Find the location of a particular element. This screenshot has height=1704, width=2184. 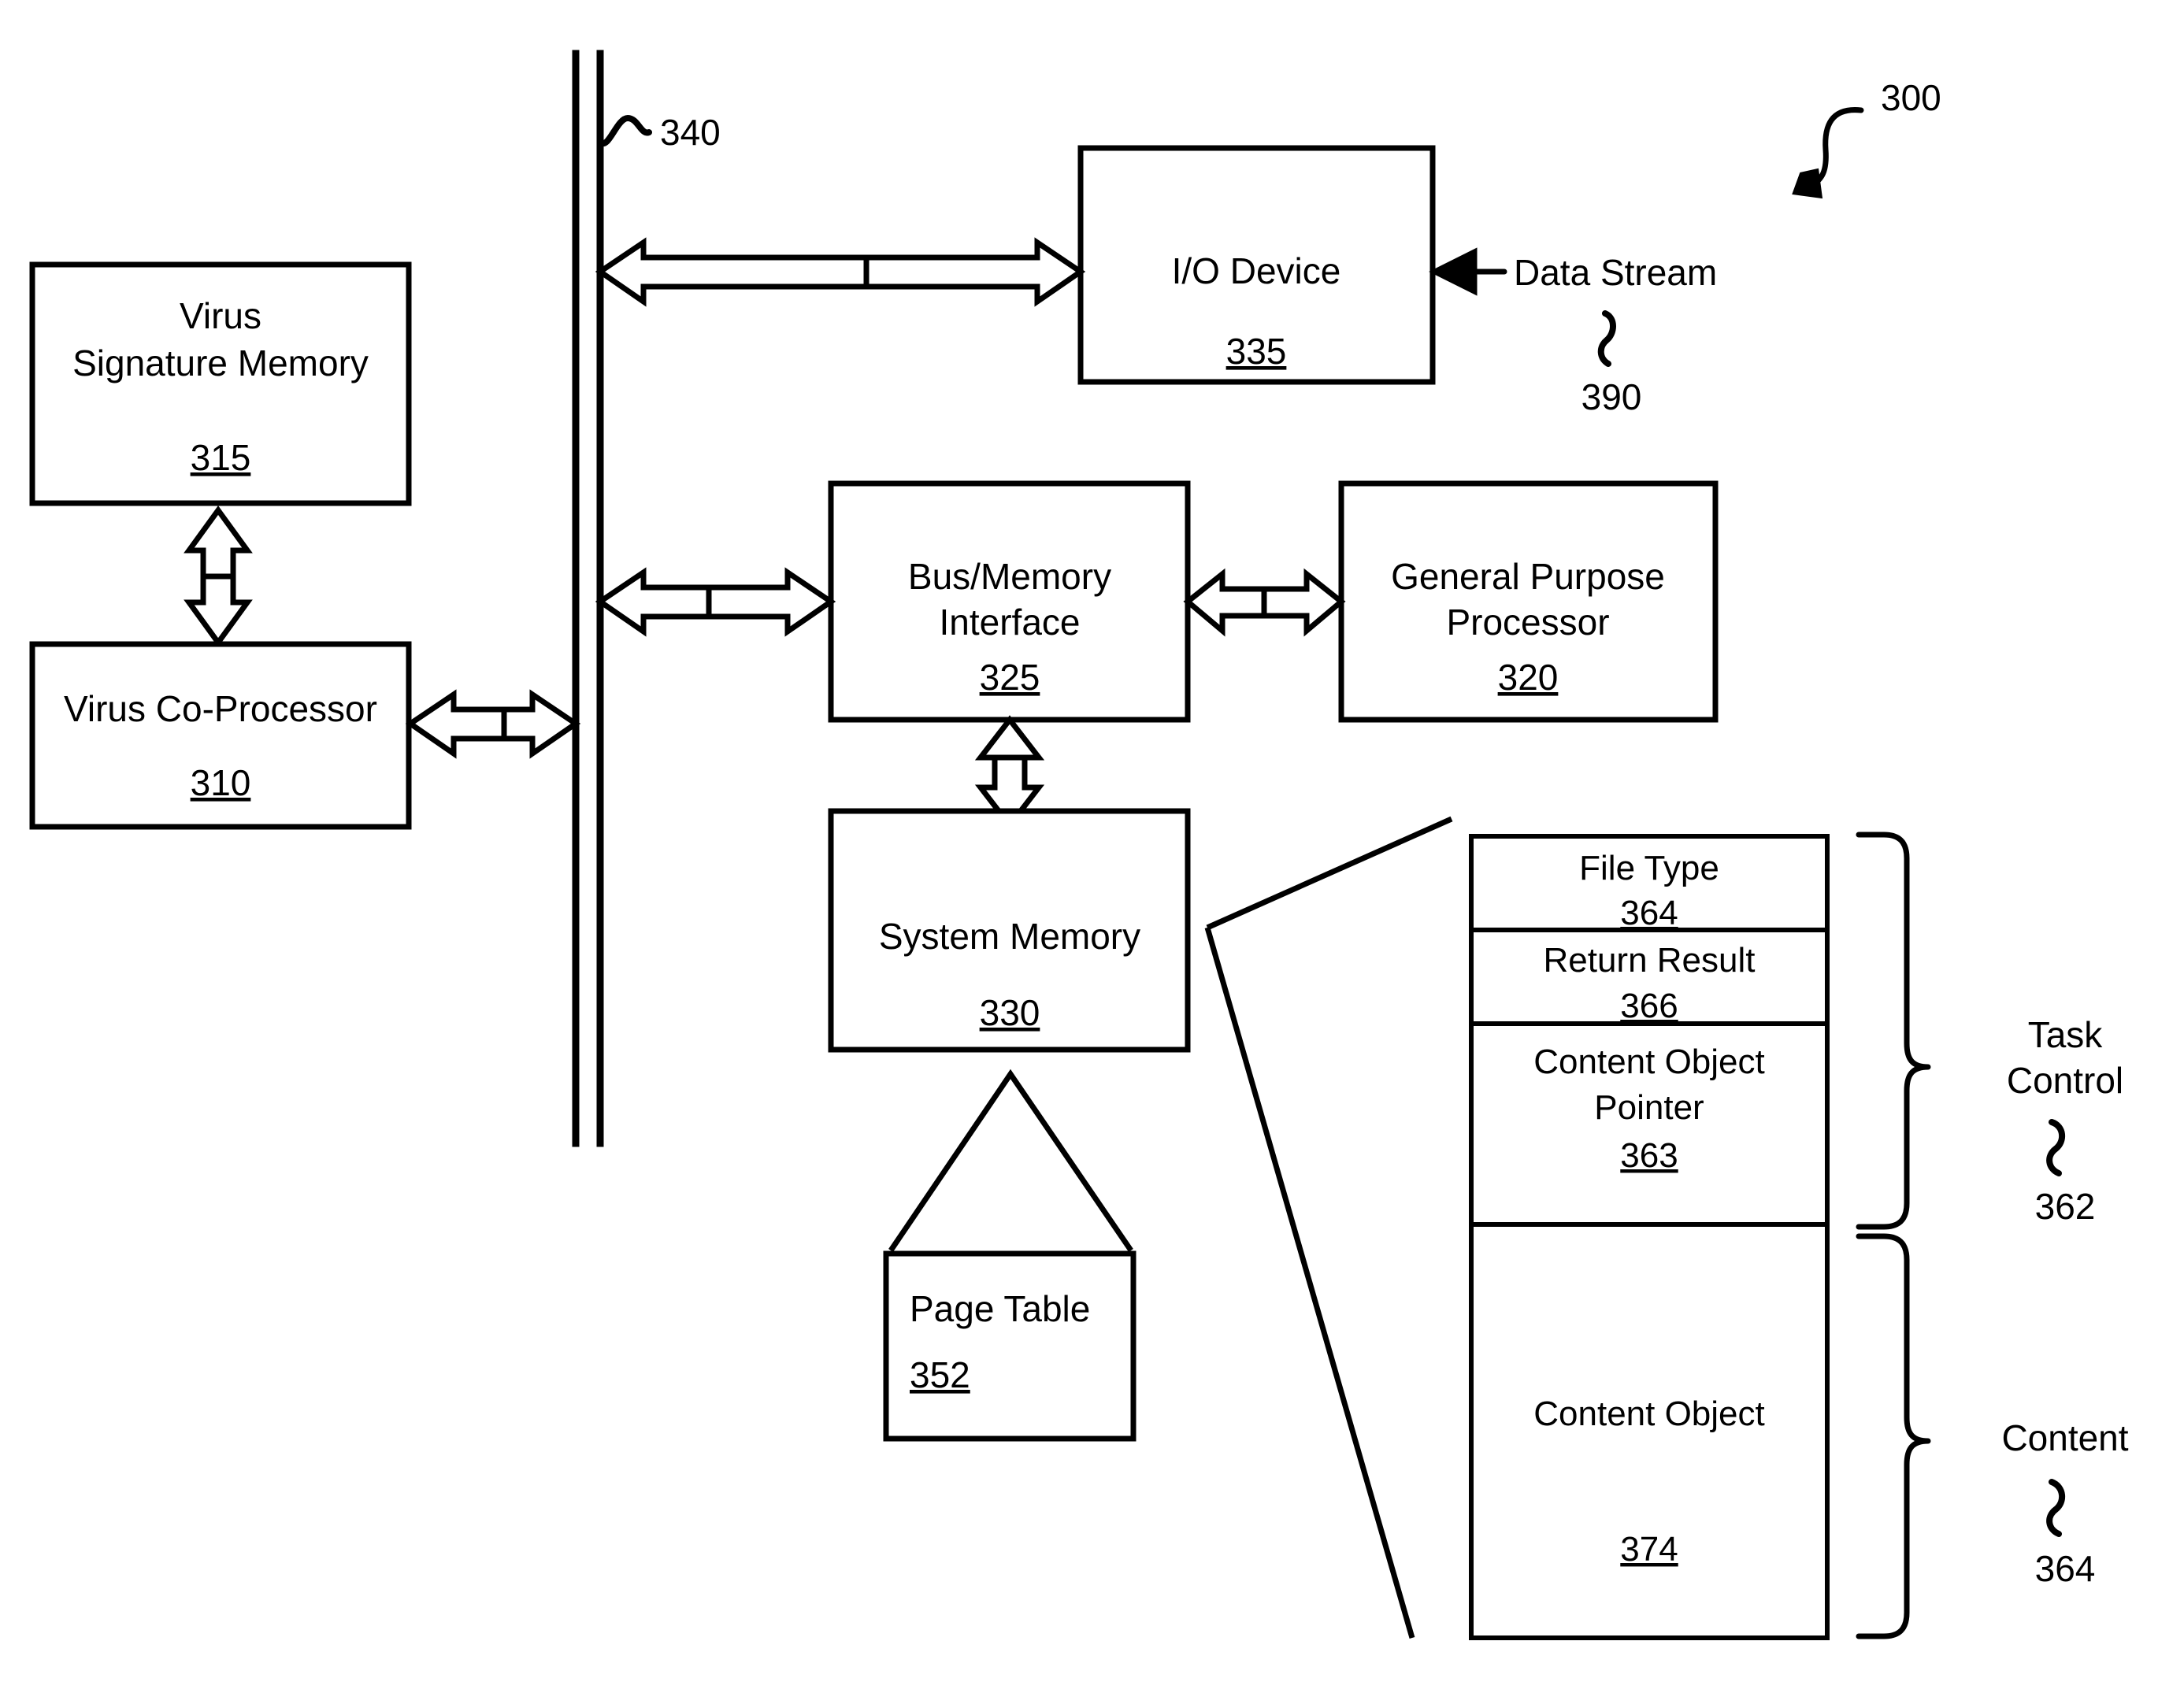

arrow-bus-to-io-device is located at coordinates (840, 272).